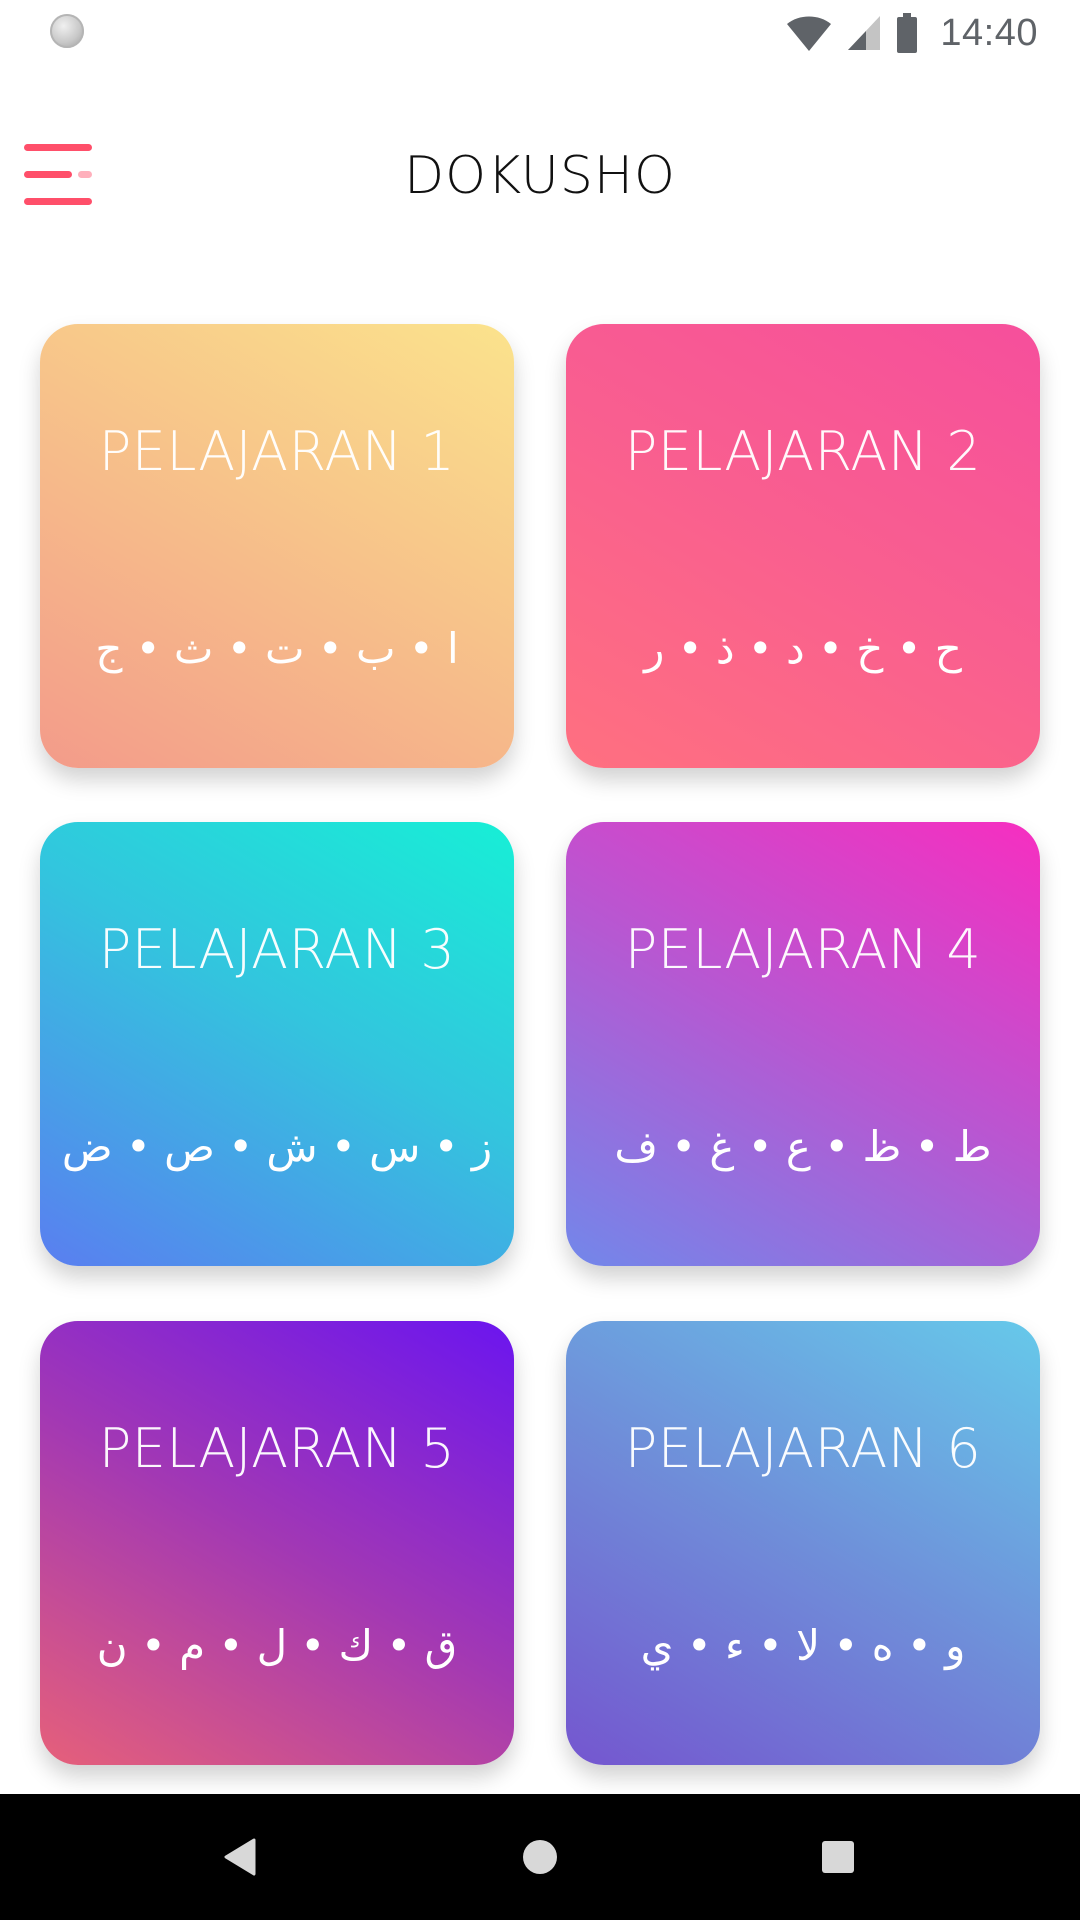 This screenshot has height=1920, width=1080. Describe the element at coordinates (803, 1543) in the screenshot. I see `lesson-card-6: PELAJARAN 6 و • ه • لا • ء • ي` at that location.